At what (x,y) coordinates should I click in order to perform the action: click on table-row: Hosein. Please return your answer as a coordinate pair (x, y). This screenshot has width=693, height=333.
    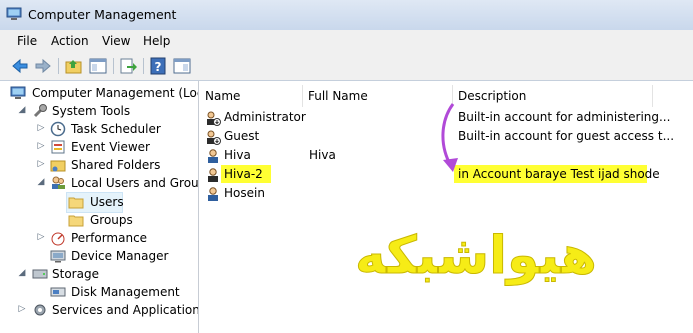
    Looking at the image, I should click on (446, 193).